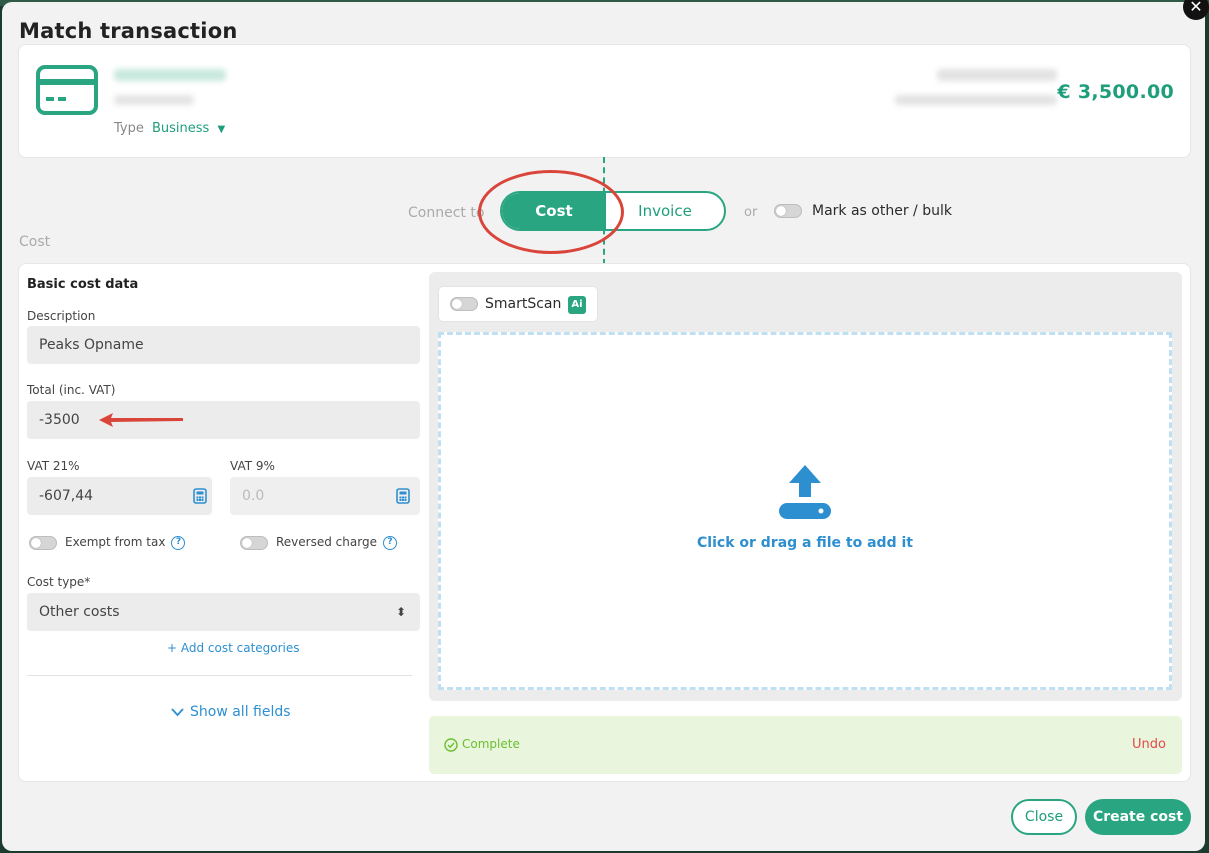 The height and width of the screenshot is (853, 1209). Describe the element at coordinates (788, 211) in the screenshot. I see `mark-other-toggle` at that location.